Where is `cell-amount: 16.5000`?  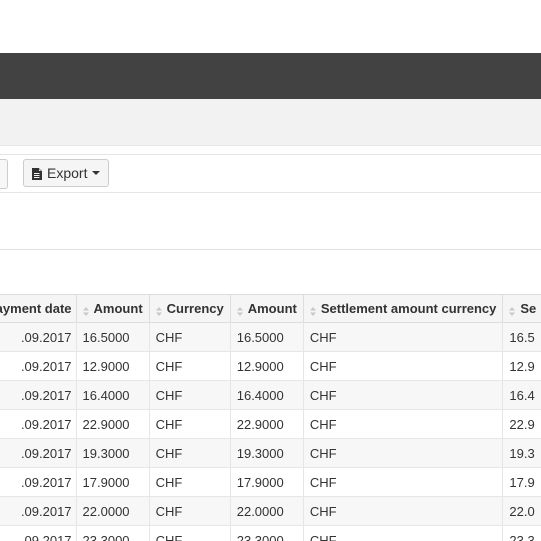 cell-amount: 16.5000 is located at coordinates (112, 337).